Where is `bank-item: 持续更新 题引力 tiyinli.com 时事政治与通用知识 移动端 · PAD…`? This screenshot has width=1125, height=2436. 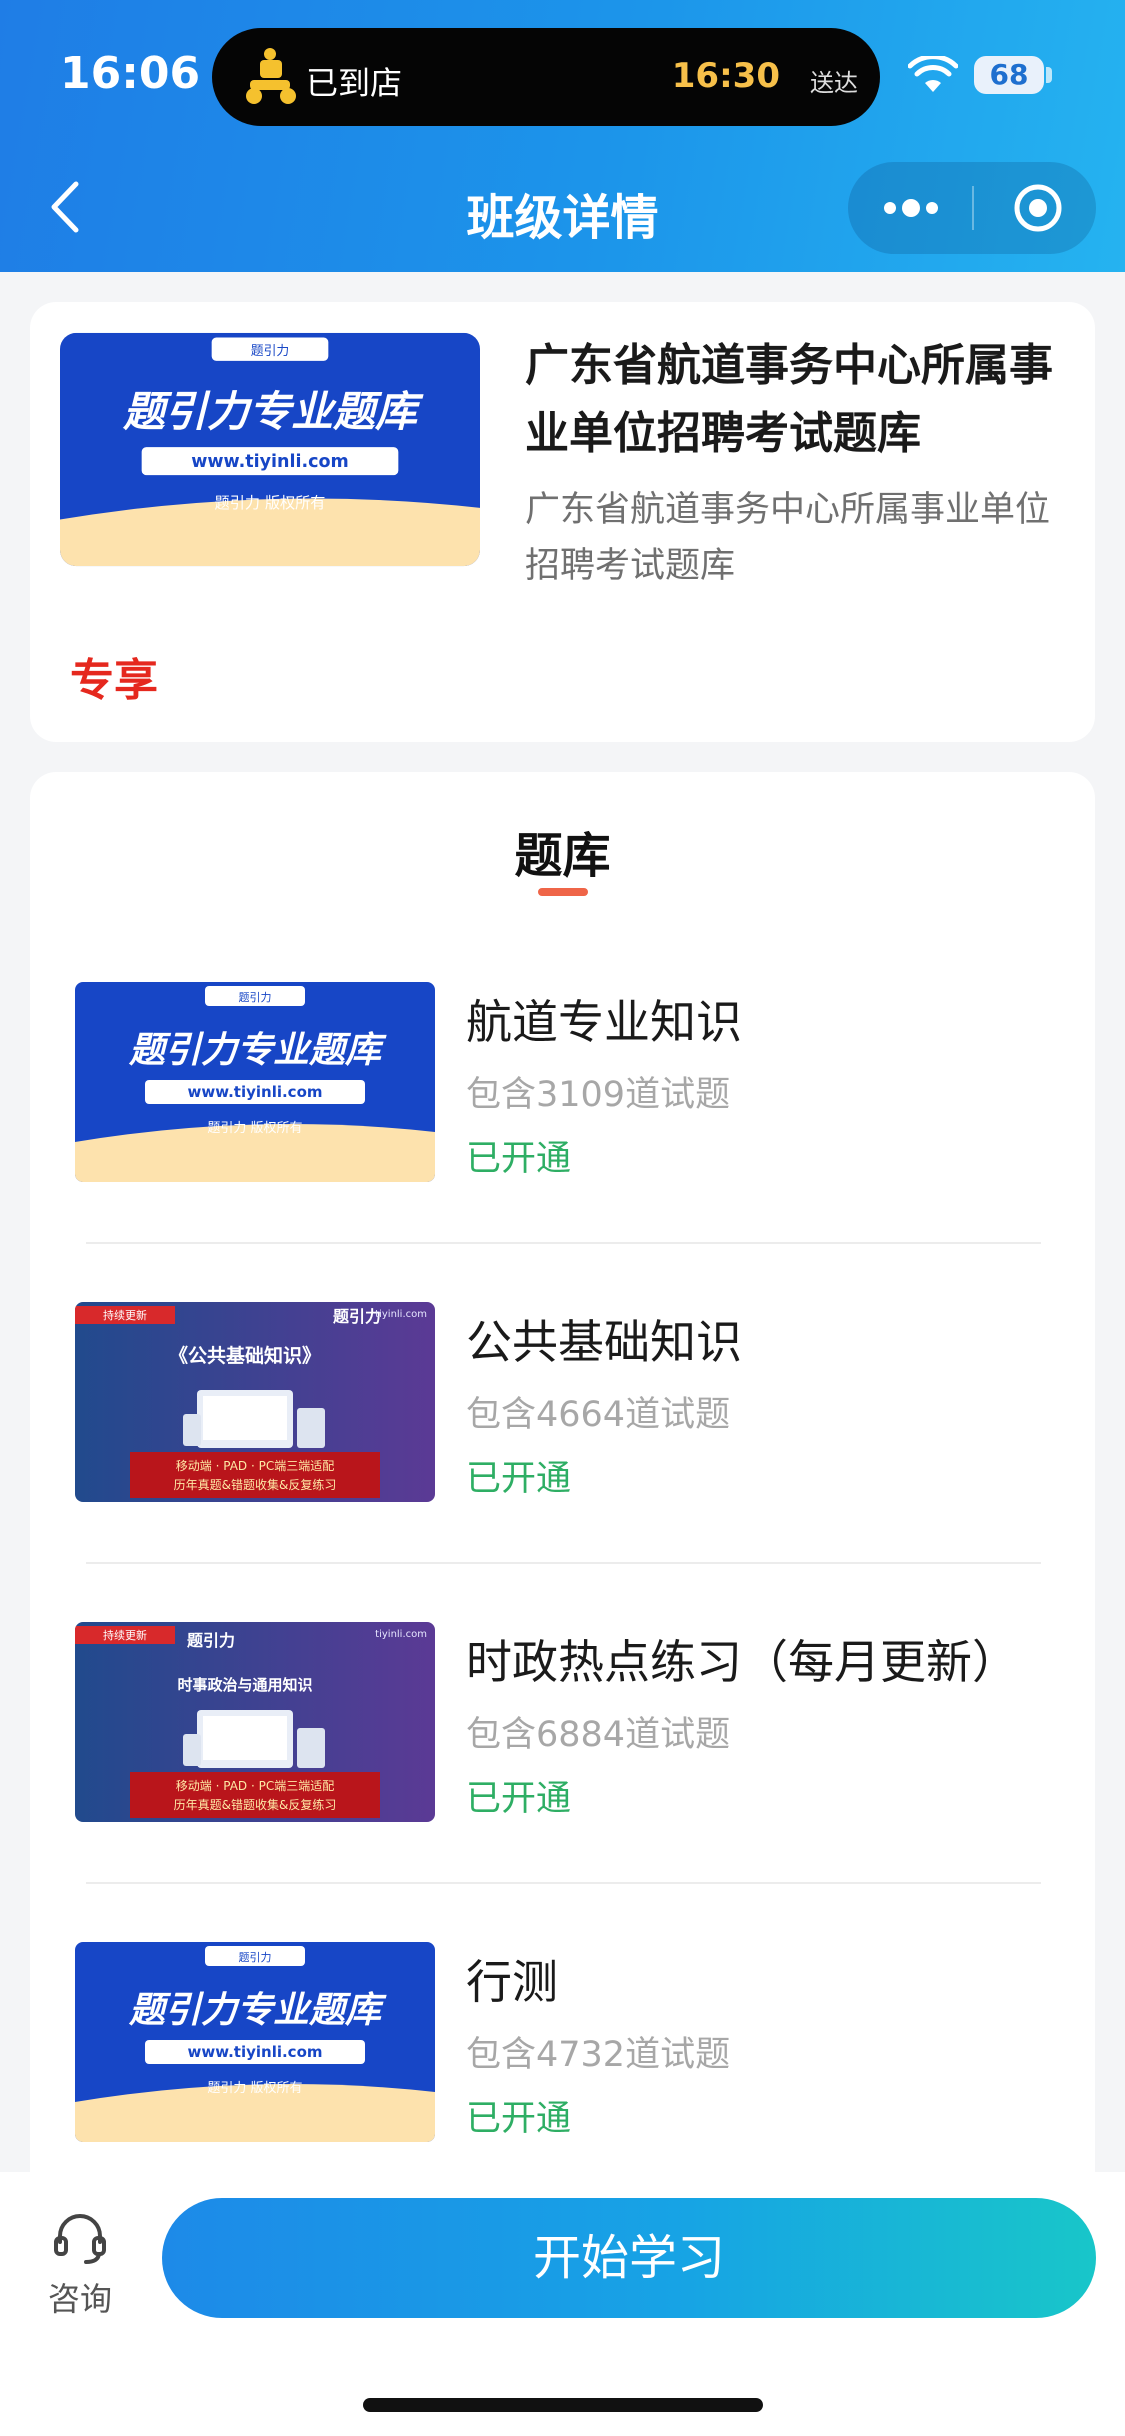 bank-item: 持续更新 题引力 tiyinli.com 时事政治与通用知识 移动端 · PAD… is located at coordinates (562, 1782).